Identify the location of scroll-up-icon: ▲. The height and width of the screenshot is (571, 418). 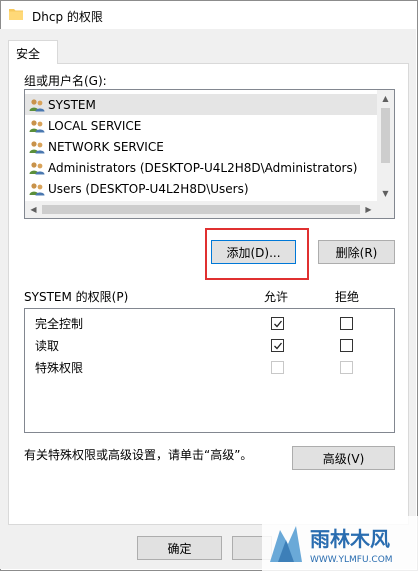
(385, 98).